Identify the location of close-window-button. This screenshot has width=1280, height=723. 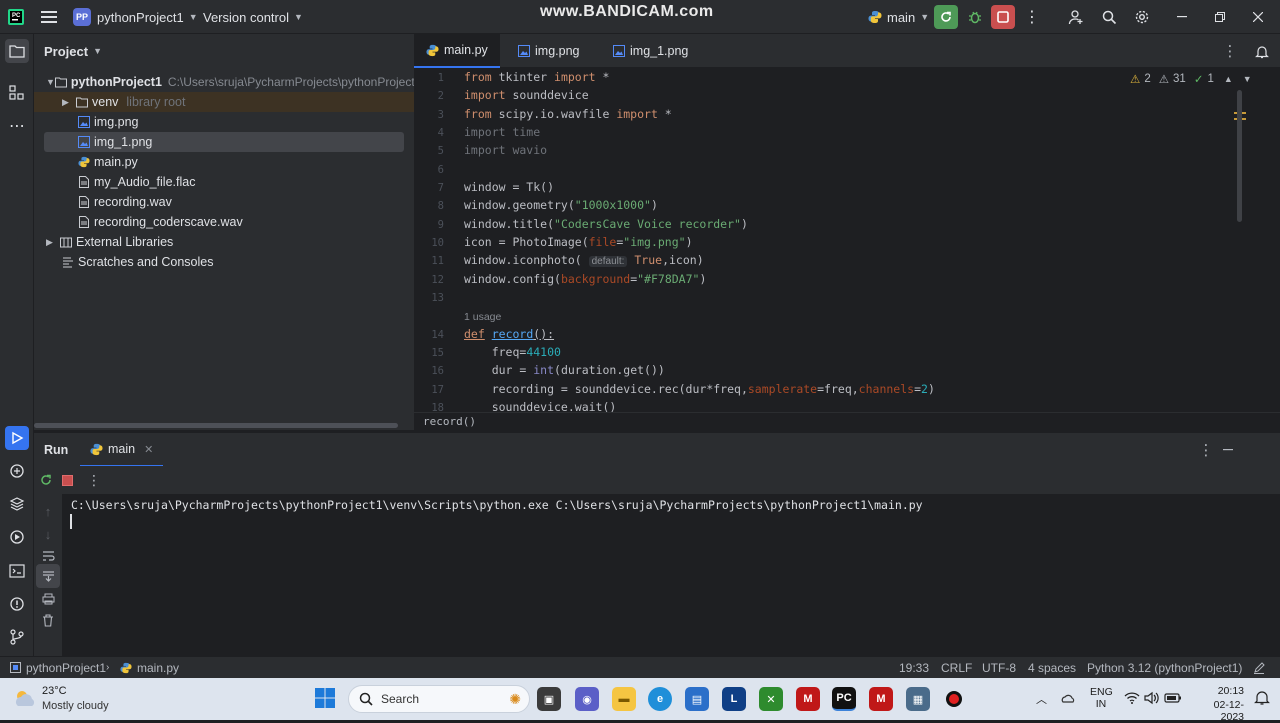
(1258, 17).